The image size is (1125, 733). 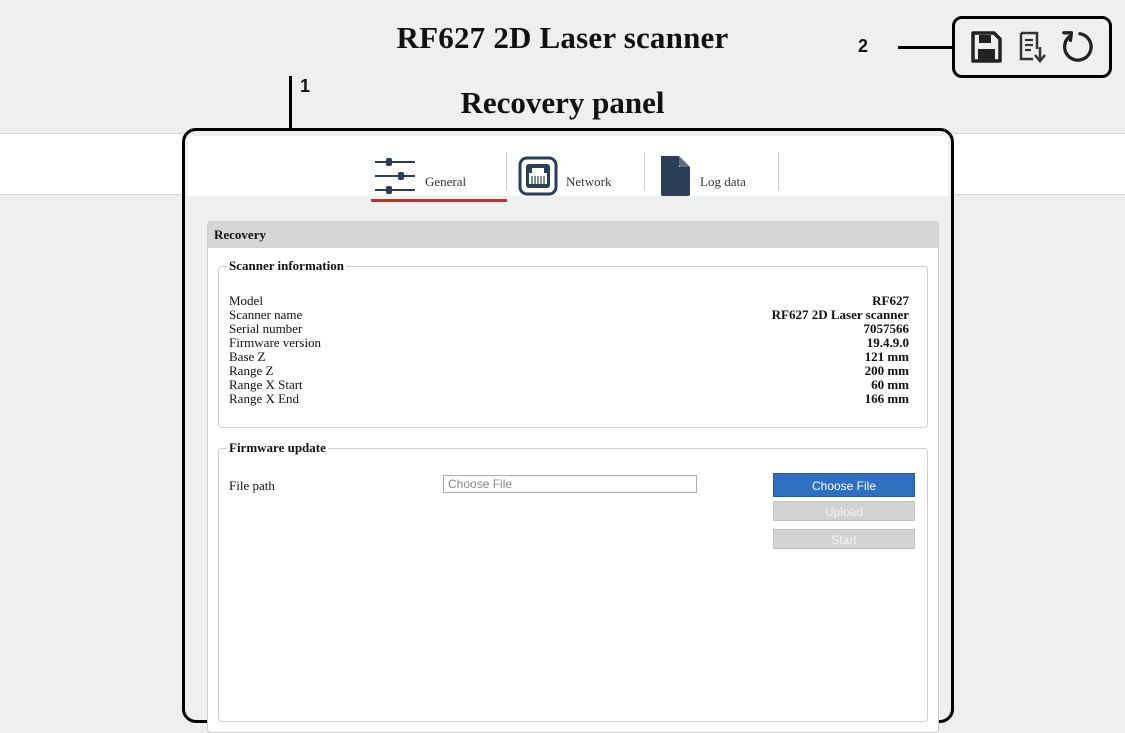 I want to click on toolbar, so click(x=1032, y=47).